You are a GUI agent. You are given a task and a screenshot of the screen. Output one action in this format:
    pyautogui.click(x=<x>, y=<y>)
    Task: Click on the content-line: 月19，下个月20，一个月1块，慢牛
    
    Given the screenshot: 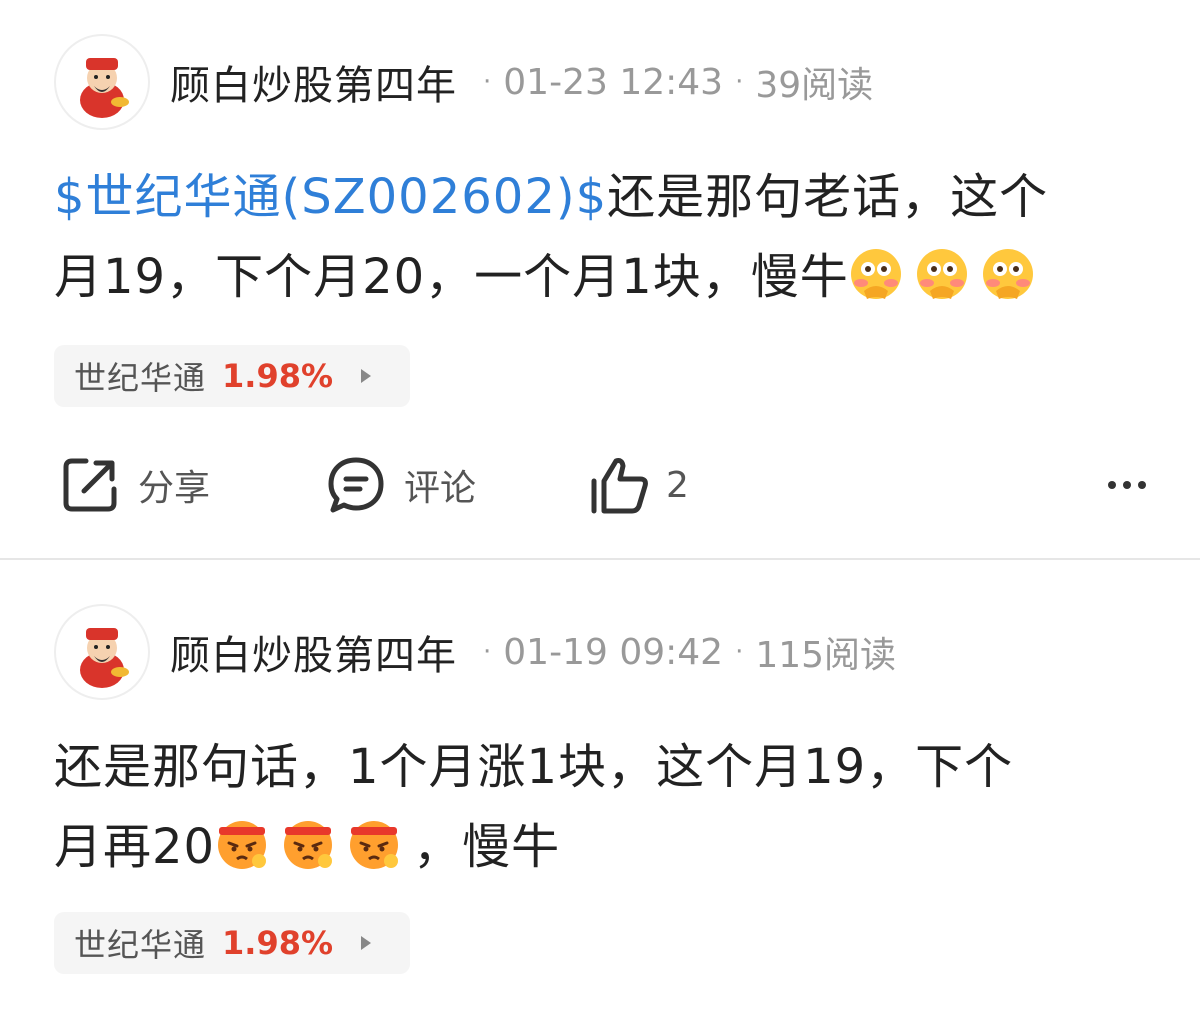 What is the action you would take?
    pyautogui.click(x=604, y=277)
    